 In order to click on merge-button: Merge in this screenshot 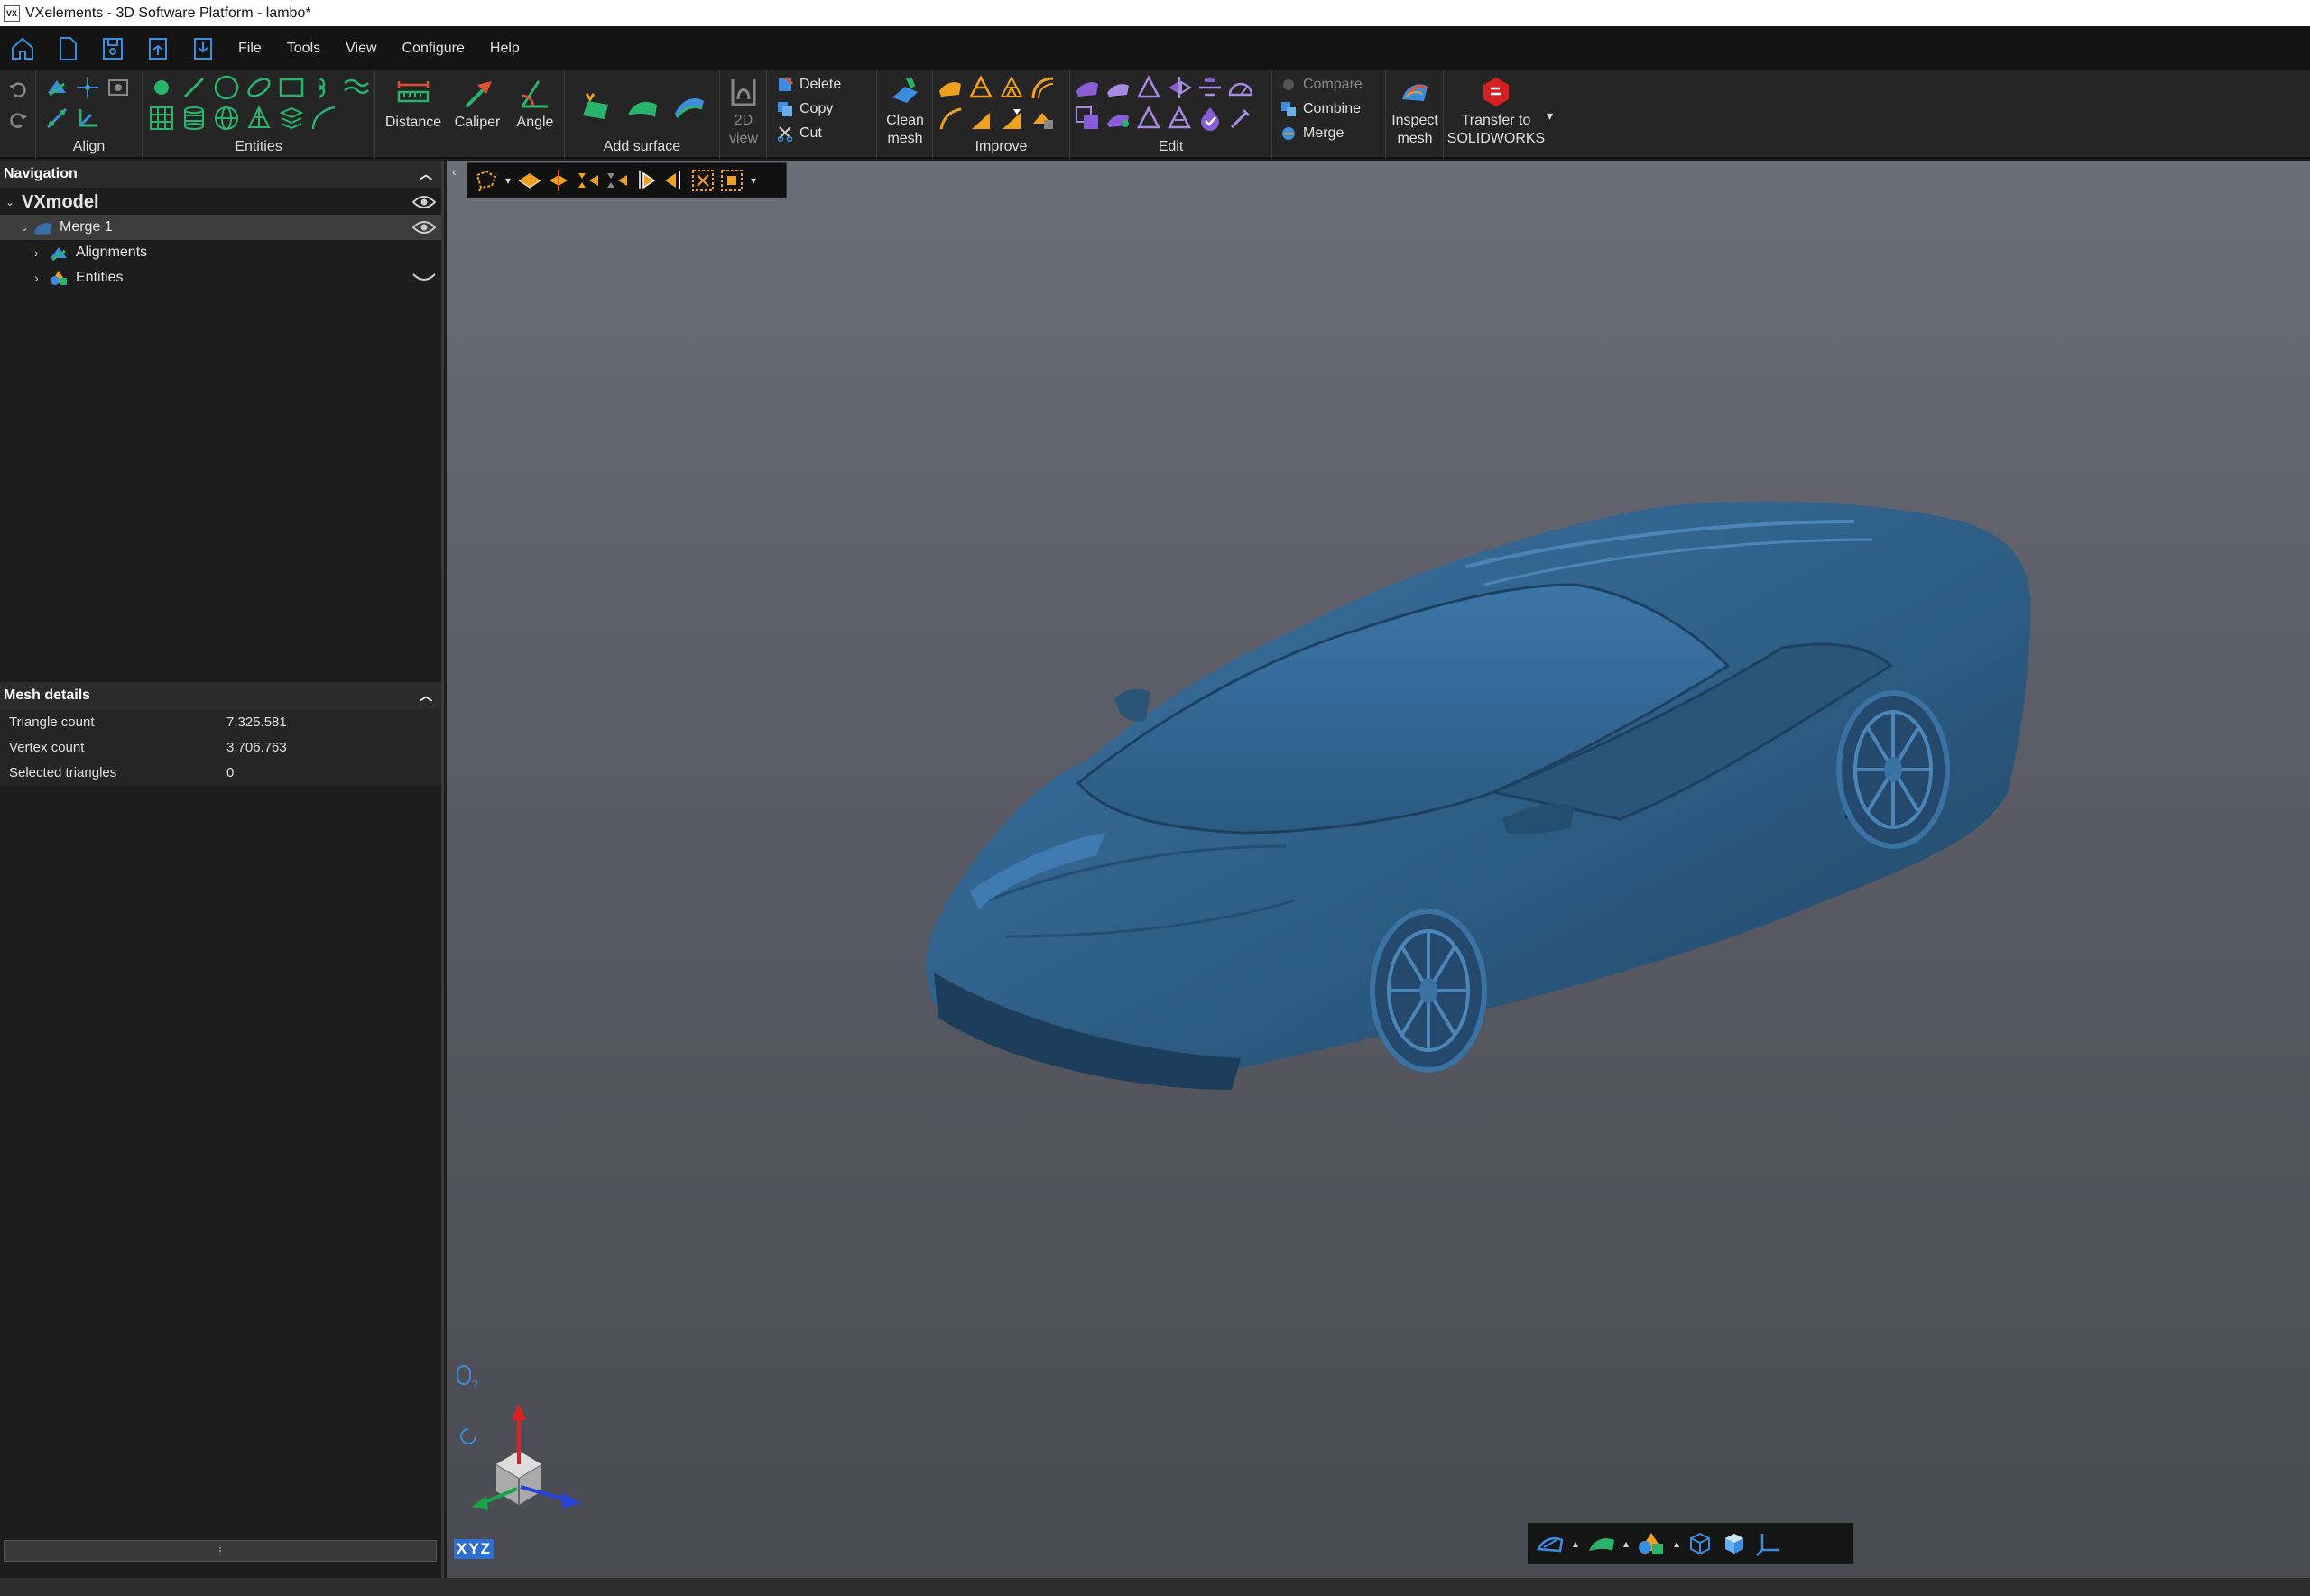, I will do `click(1312, 133)`.